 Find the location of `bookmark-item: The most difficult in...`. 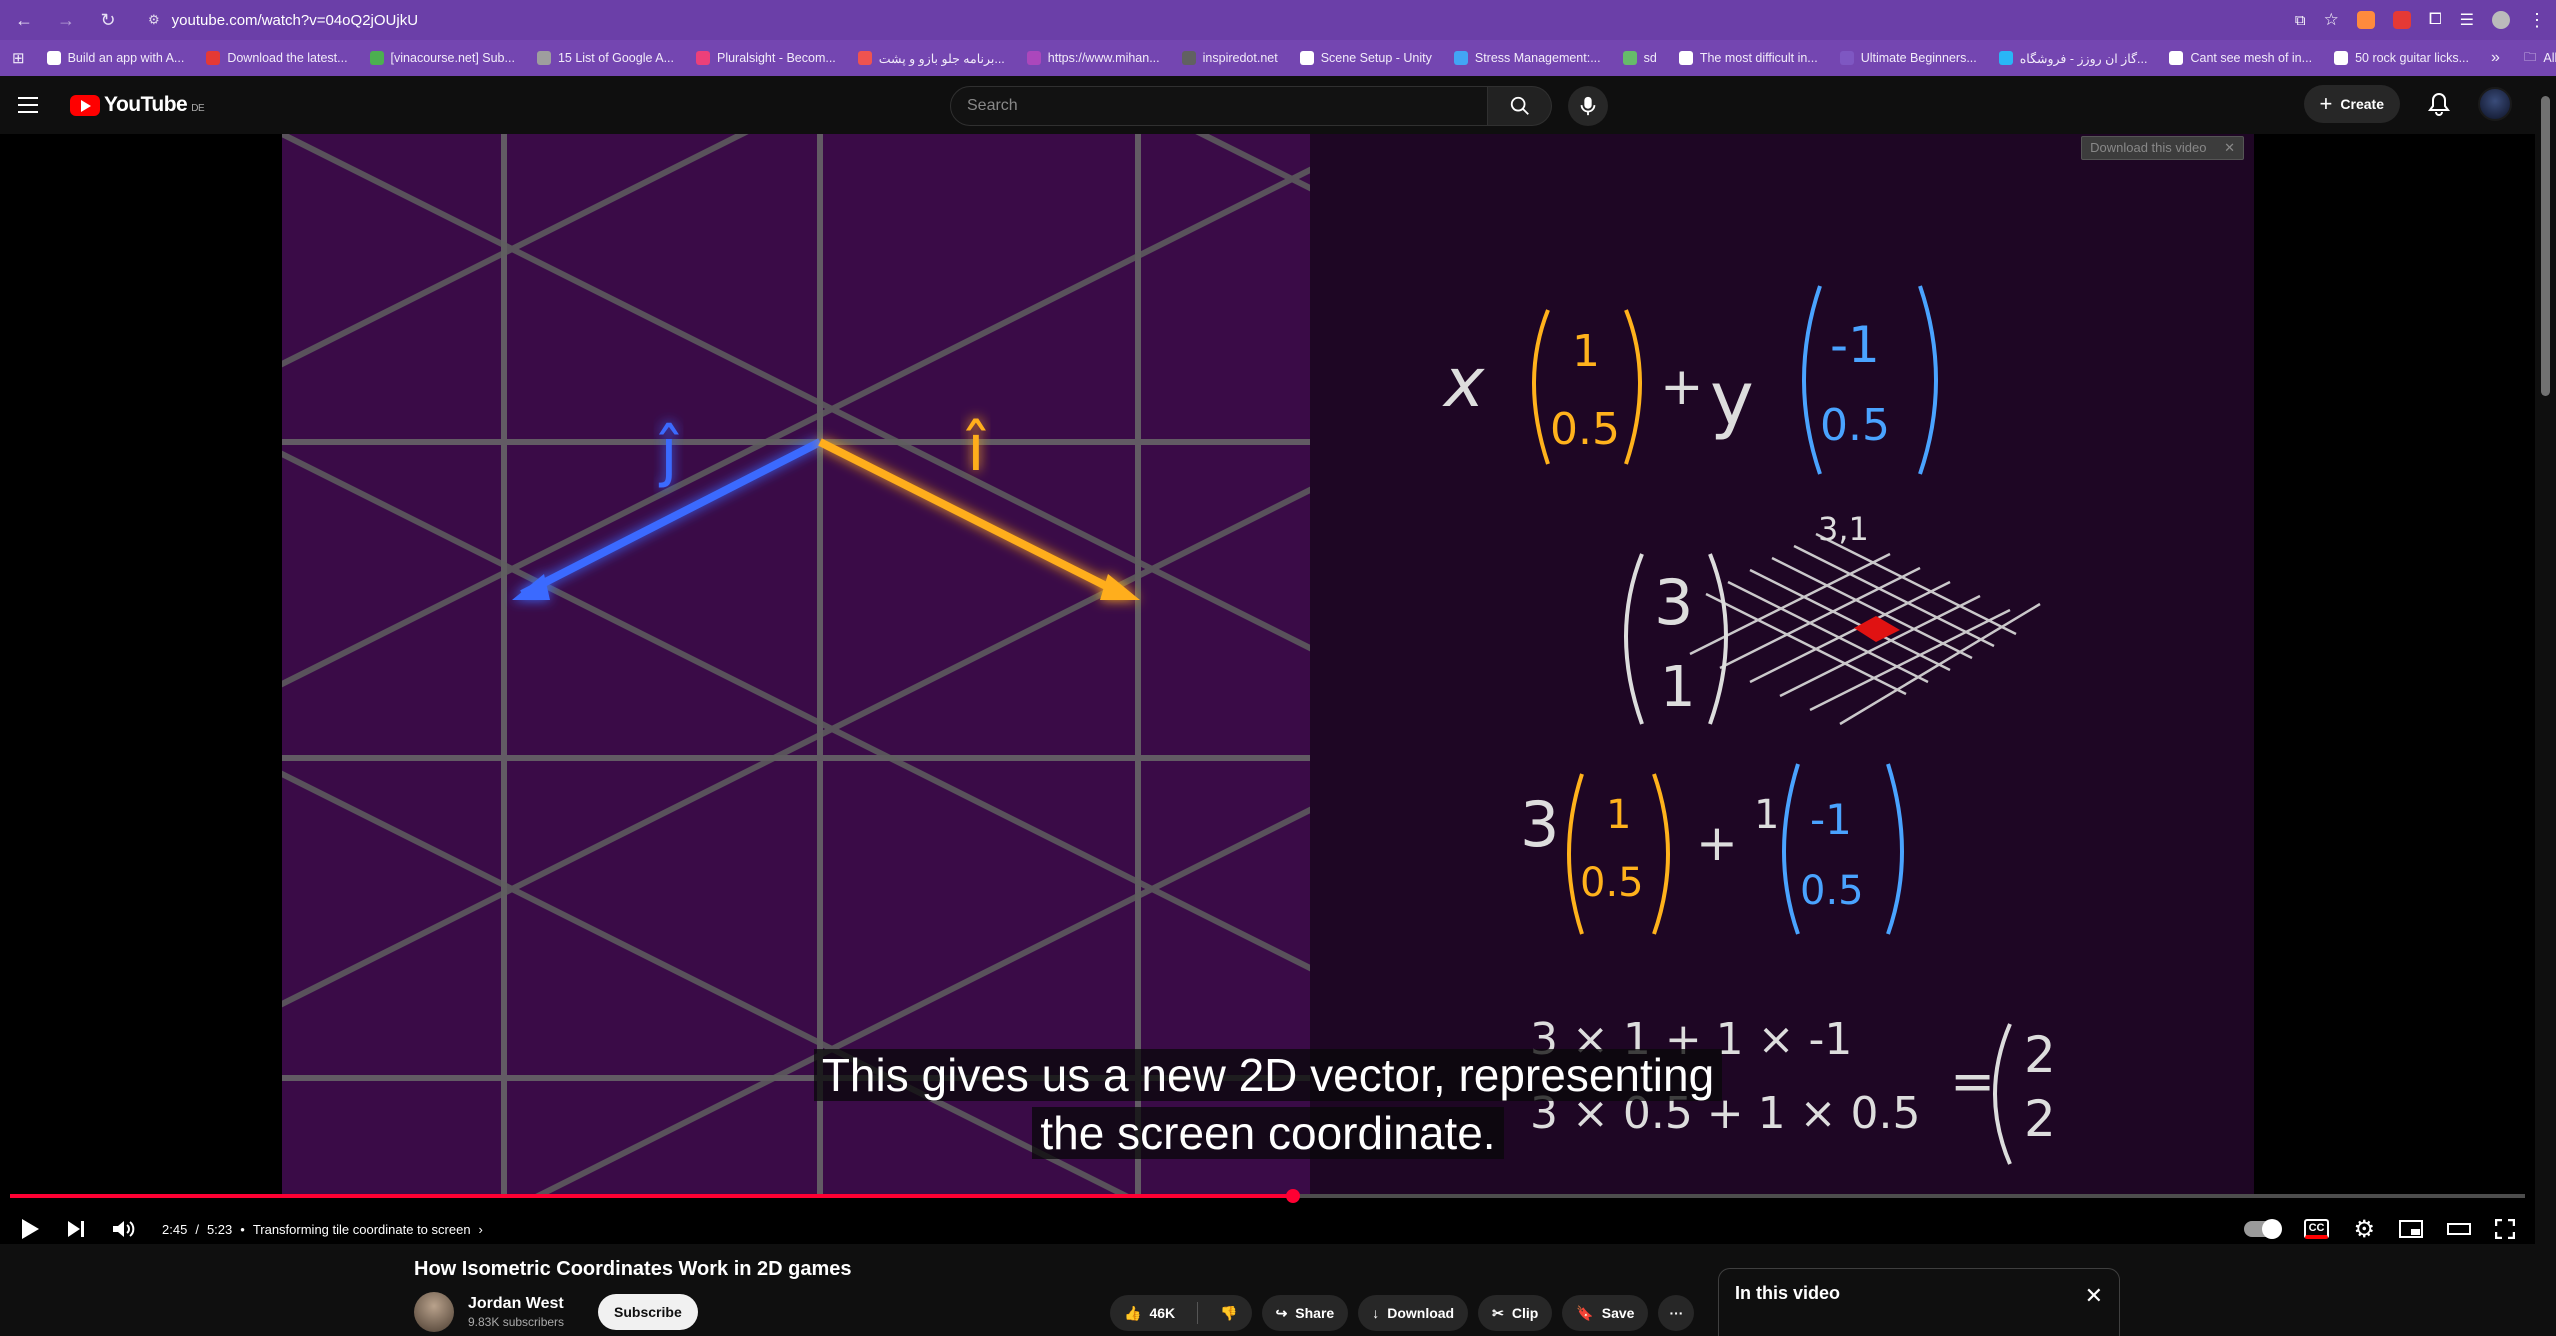

bookmark-item: The most difficult in... is located at coordinates (1748, 58).